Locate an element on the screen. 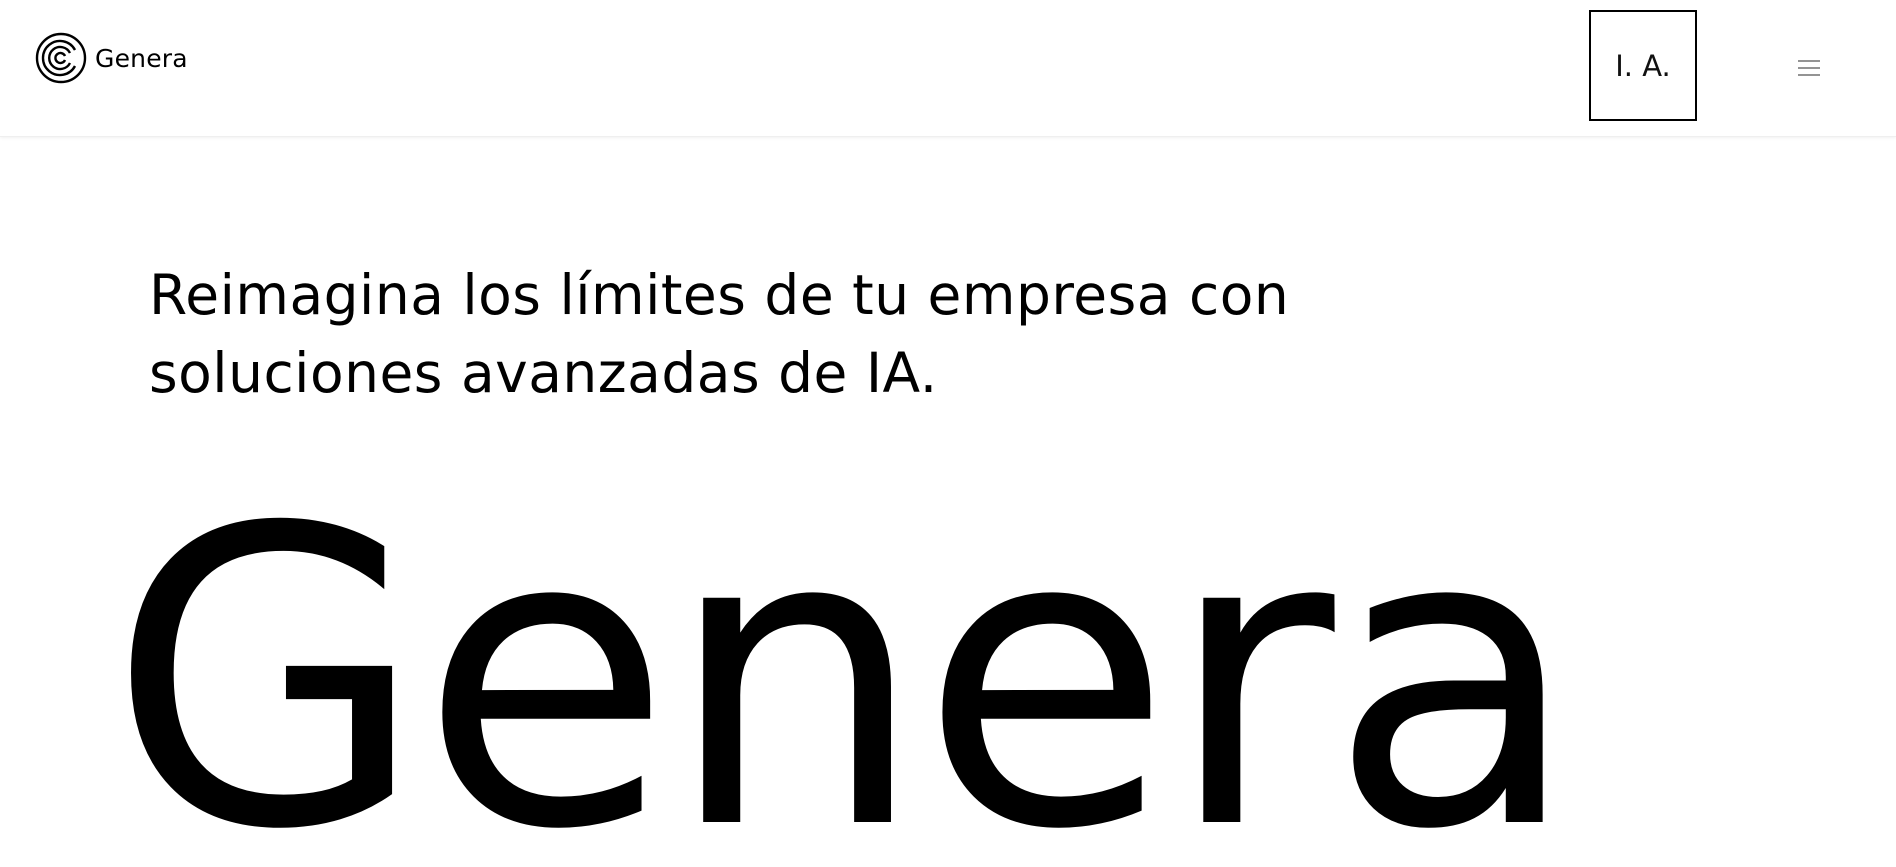 Image resolution: width=1896 pixels, height=867 pixels. hero-headline-line-2: soluciones avanzadas de IA. is located at coordinates (543, 373).